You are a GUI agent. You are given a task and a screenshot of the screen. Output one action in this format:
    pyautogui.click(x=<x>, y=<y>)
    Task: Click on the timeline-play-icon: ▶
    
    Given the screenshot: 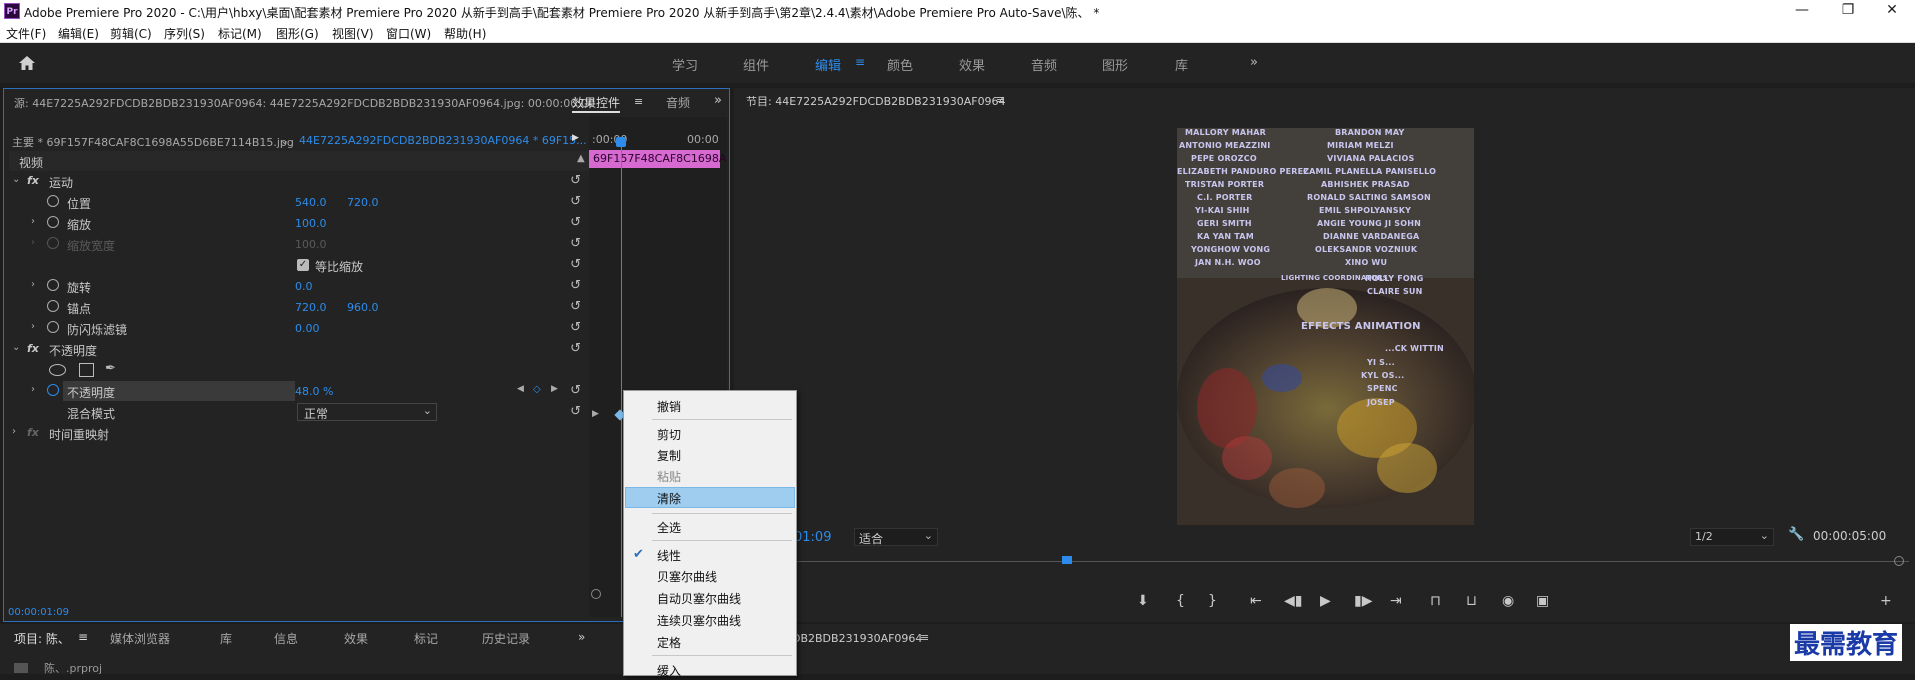 What is the action you would take?
    pyautogui.click(x=595, y=414)
    